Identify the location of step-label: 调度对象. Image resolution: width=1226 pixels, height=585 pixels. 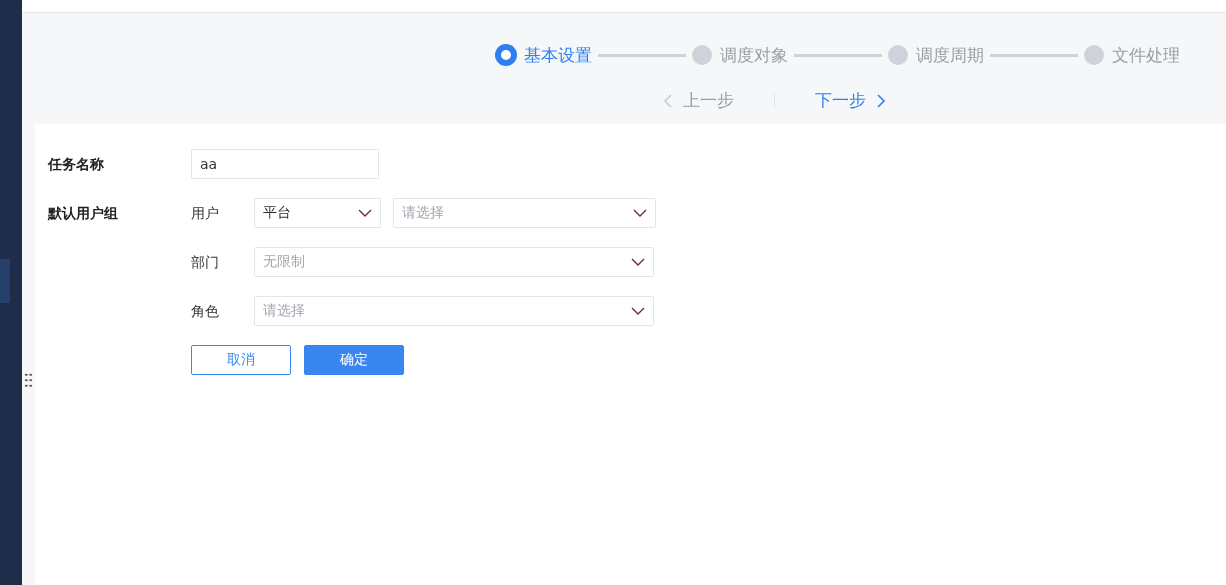
(754, 55).